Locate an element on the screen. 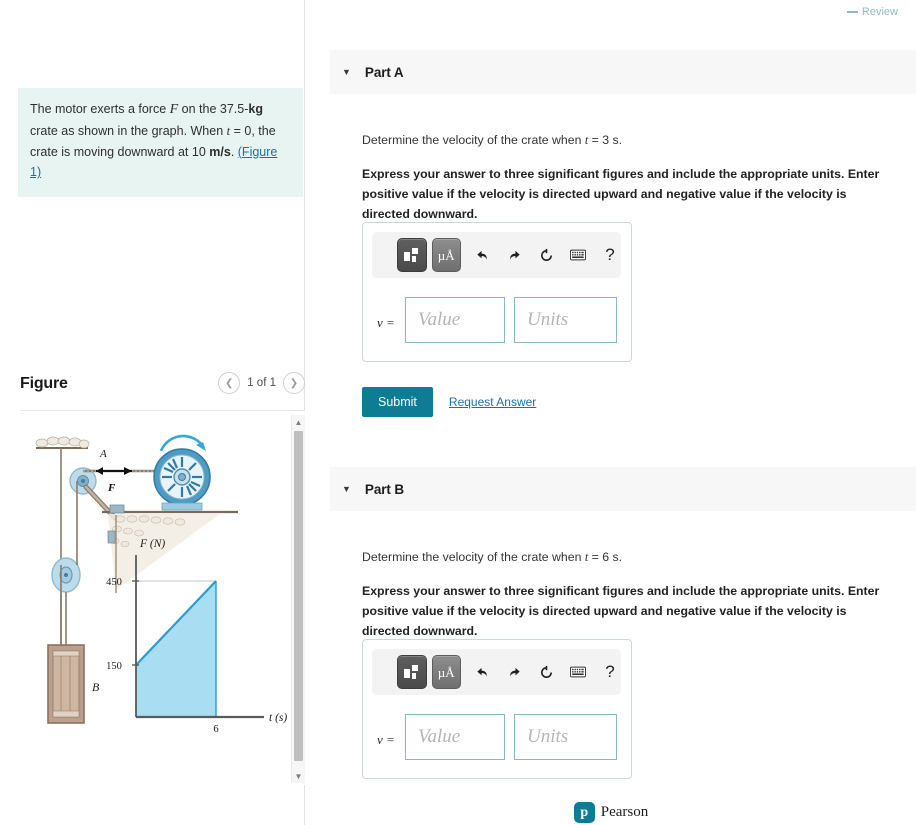 Image resolution: width=916 pixels, height=825 pixels. x-tick-6: 6 is located at coordinates (215, 729).